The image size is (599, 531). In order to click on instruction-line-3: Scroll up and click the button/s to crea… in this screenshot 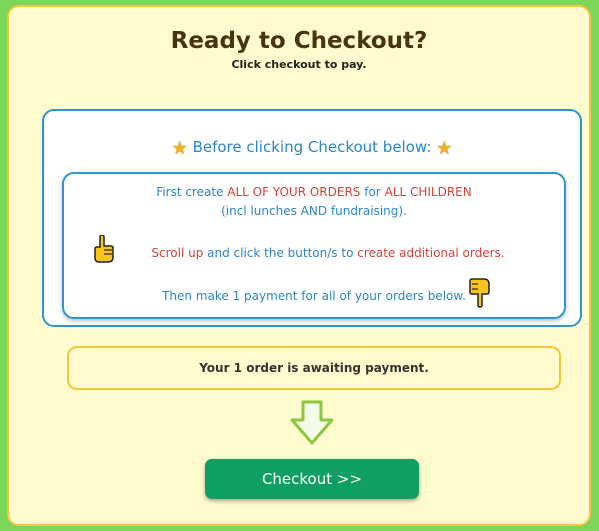, I will do `click(314, 253)`.